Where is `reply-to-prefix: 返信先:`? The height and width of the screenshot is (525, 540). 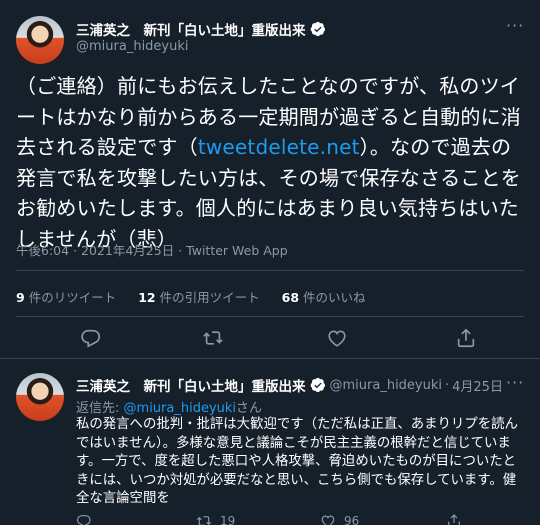
reply-to-prefix: 返信先: is located at coordinates (98, 408).